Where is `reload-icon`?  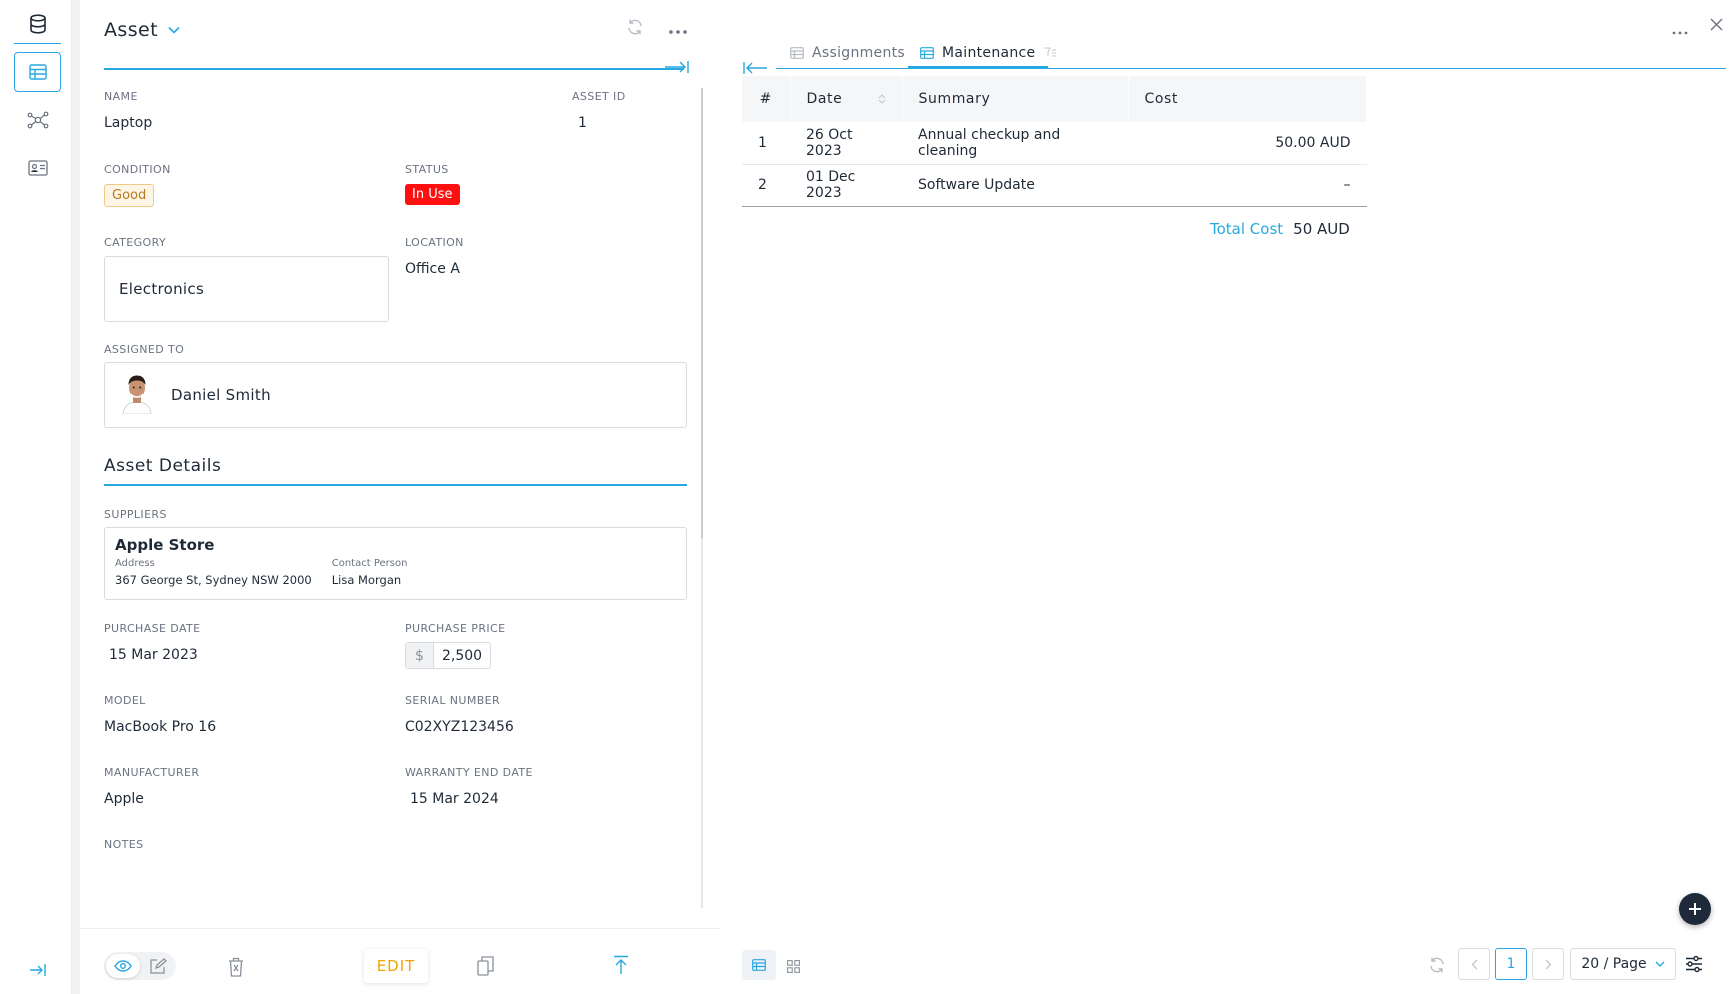
reload-icon is located at coordinates (1437, 967).